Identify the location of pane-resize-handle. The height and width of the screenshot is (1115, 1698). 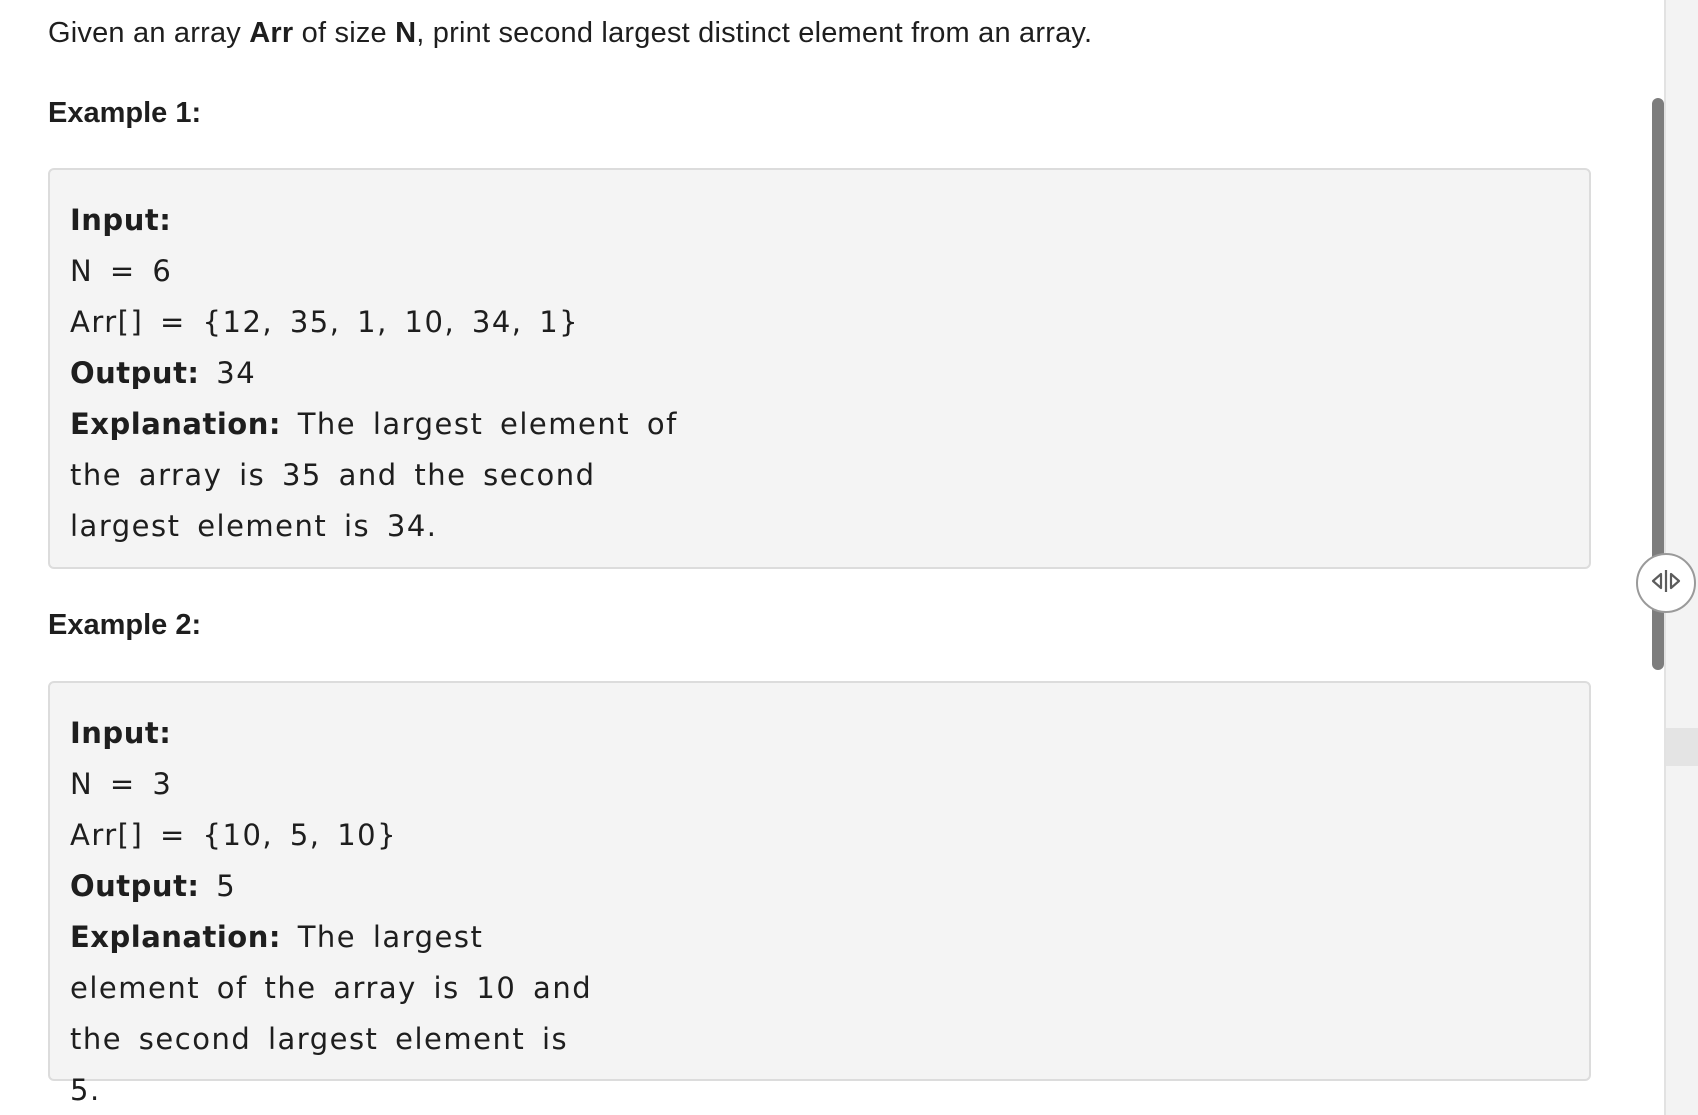
(1666, 583).